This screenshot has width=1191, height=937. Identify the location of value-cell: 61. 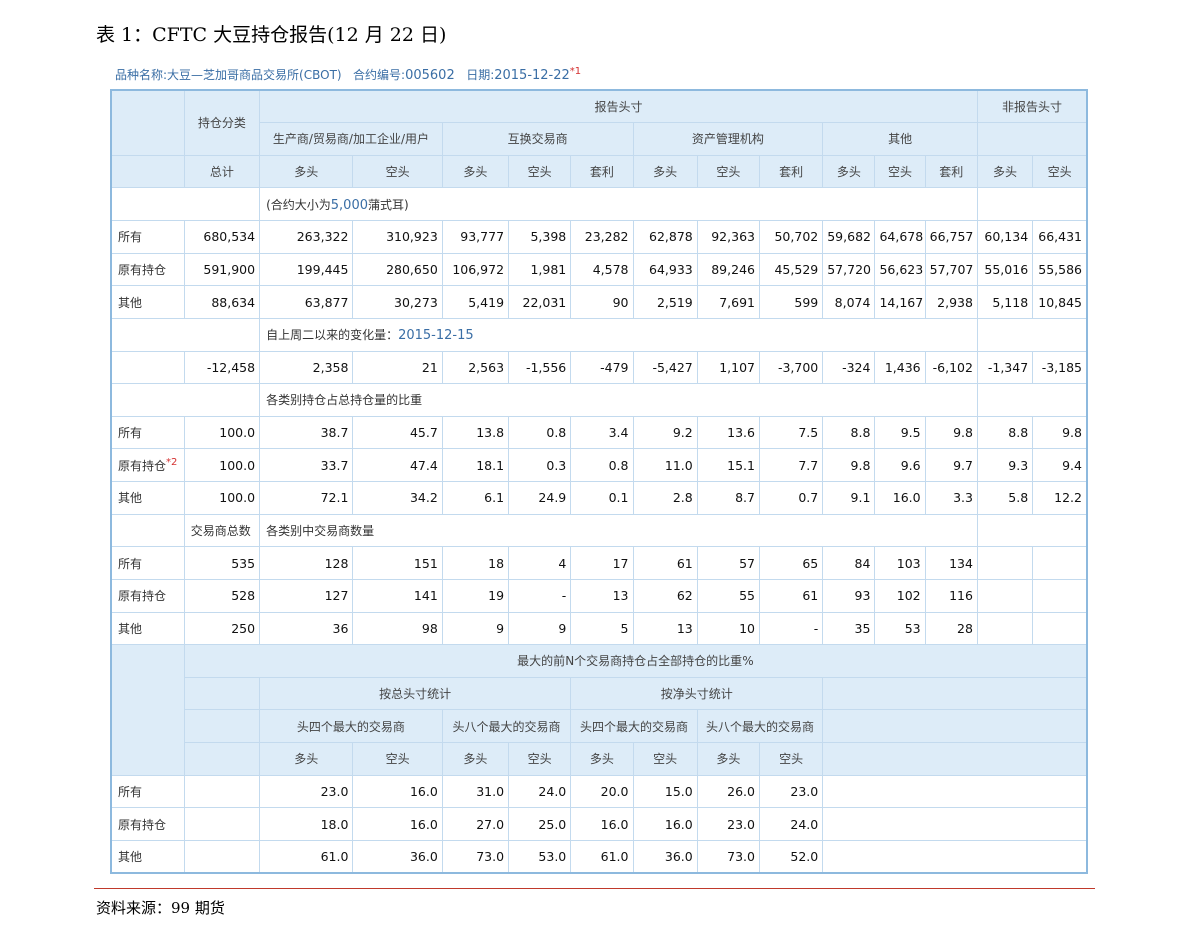
(665, 563).